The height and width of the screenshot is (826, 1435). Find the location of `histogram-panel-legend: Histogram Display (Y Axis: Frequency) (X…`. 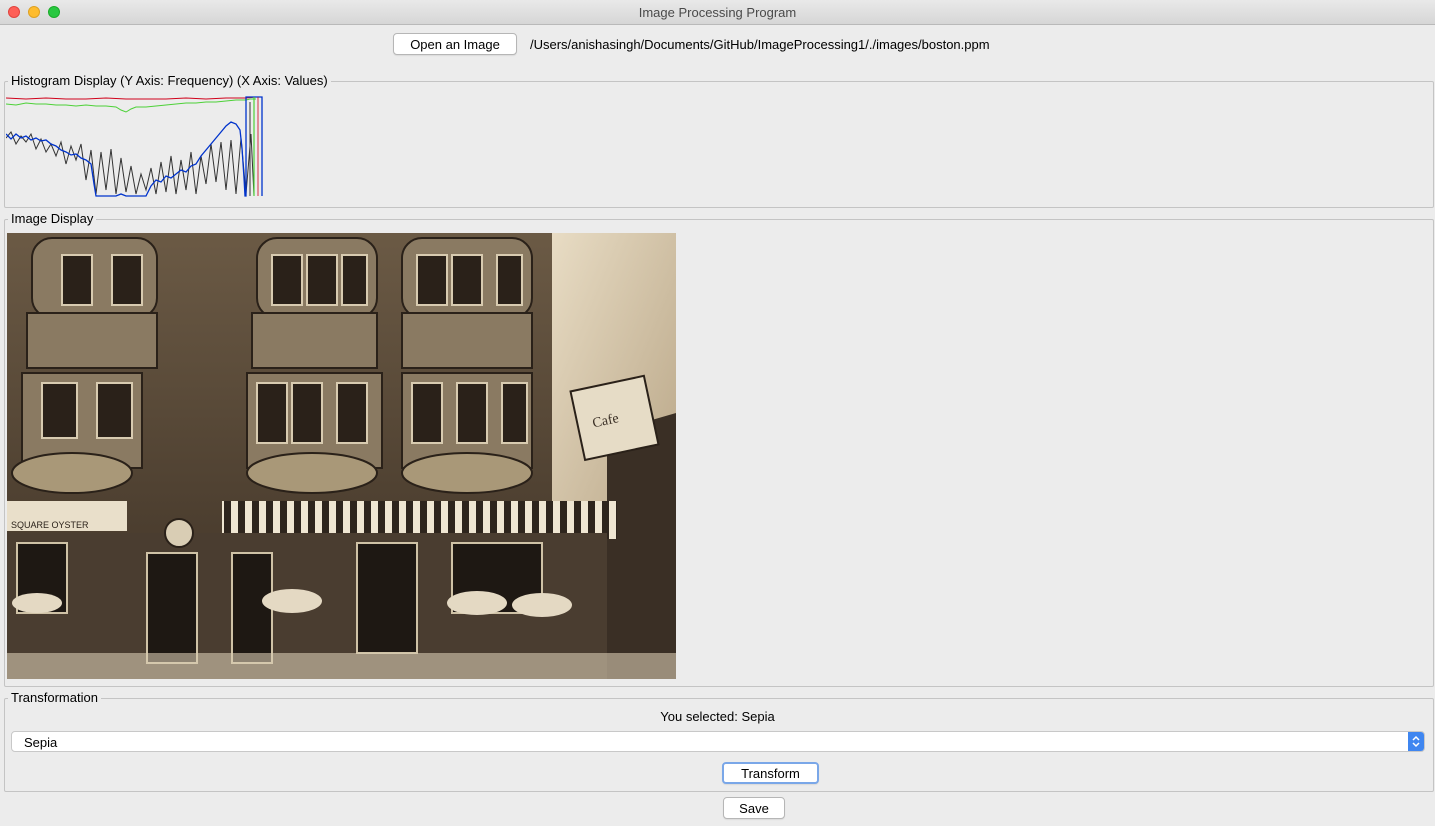

histogram-panel-legend: Histogram Display (Y Axis: Frequency) (X… is located at coordinates (169, 80).